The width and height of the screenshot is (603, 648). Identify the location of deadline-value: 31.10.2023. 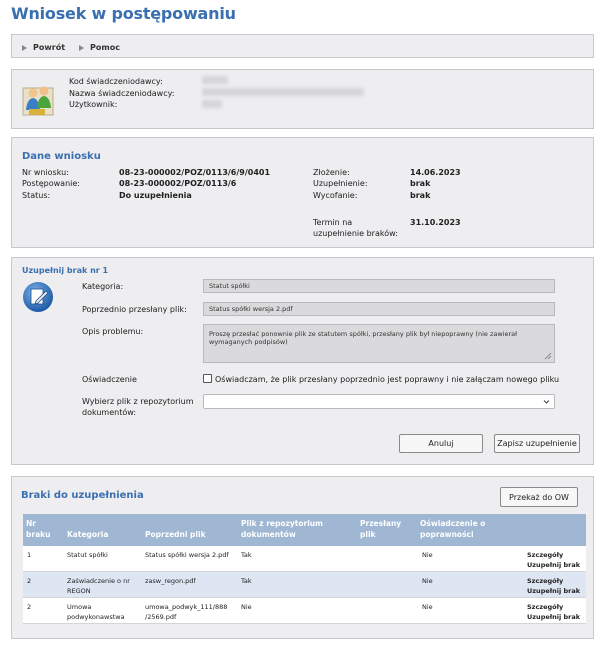
(435, 222).